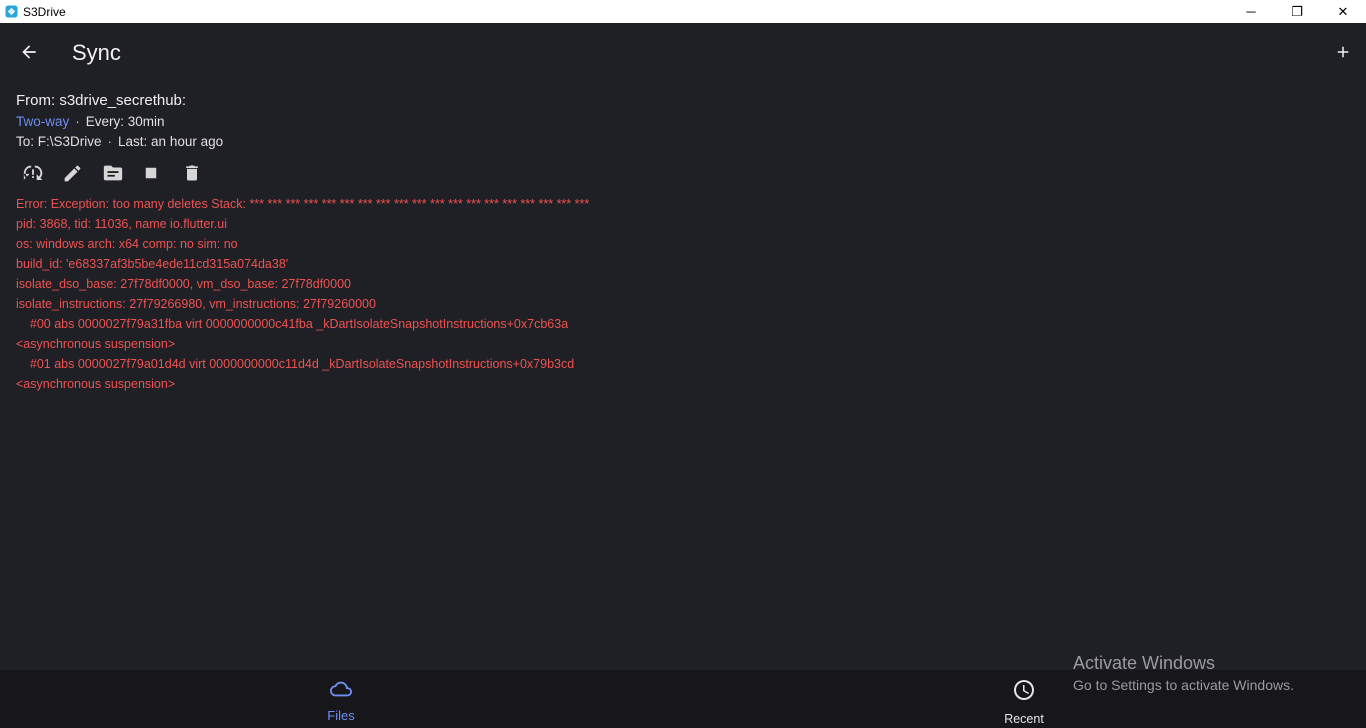  What do you see at coordinates (11, 12) in the screenshot?
I see `s3drive-logo-icon` at bounding box center [11, 12].